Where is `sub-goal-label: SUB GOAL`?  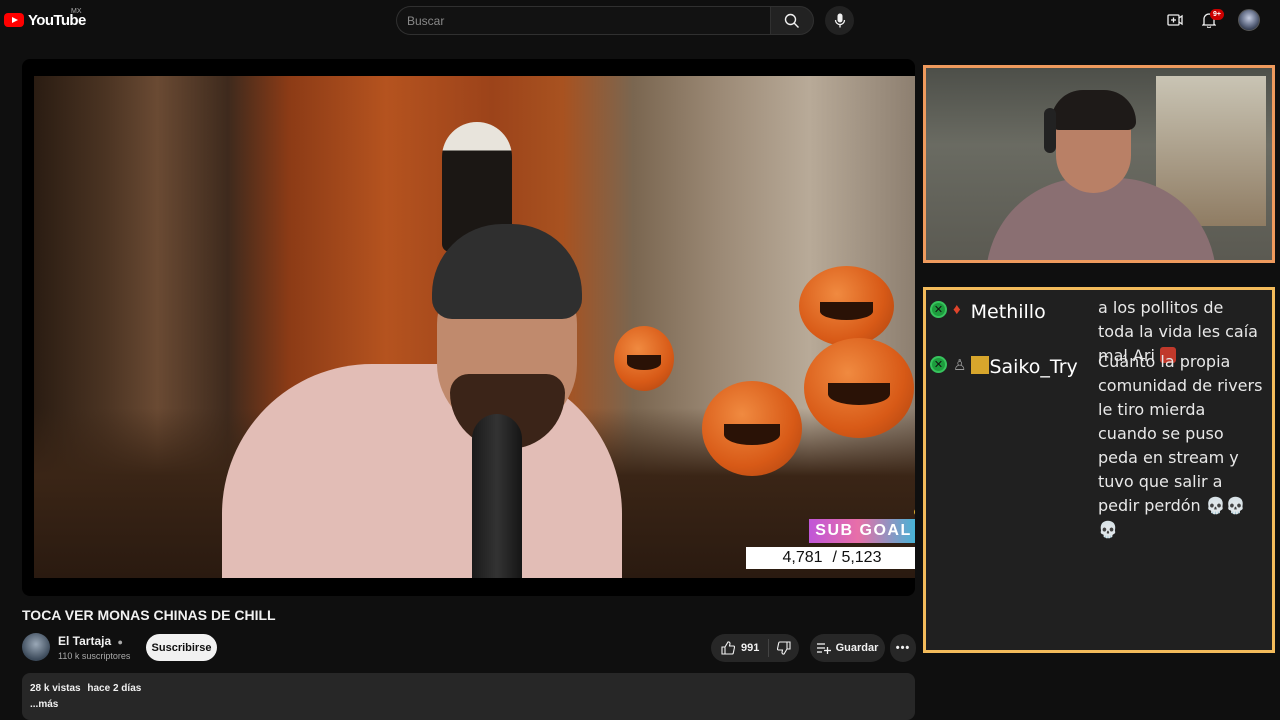
sub-goal-label: SUB GOAL is located at coordinates (862, 531).